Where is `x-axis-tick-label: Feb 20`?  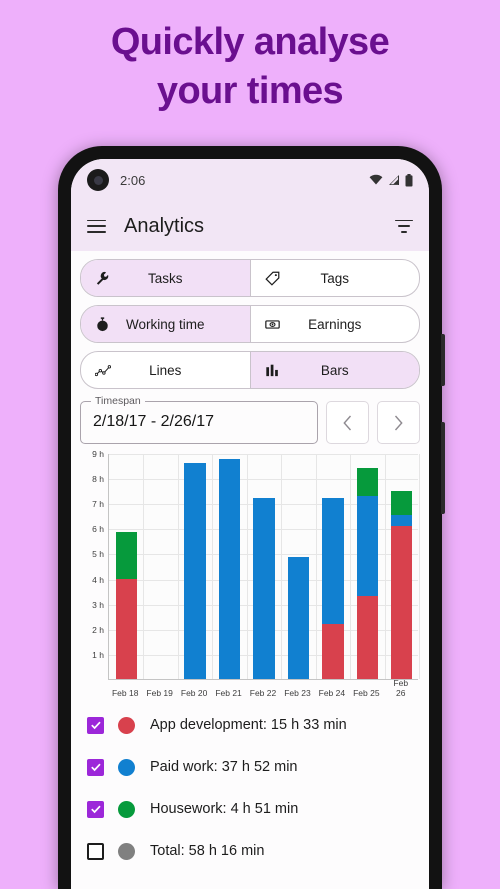
x-axis-tick-label: Feb 20 is located at coordinates (194, 693).